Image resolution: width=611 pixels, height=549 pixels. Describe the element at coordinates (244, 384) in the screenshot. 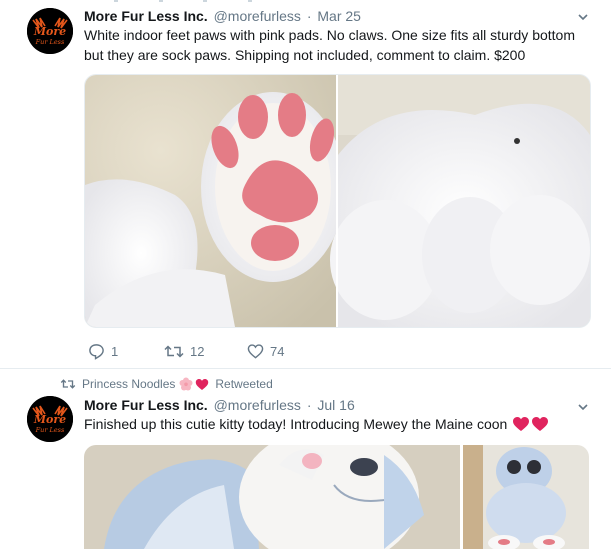

I see `retweeted-label: Retweeted` at that location.